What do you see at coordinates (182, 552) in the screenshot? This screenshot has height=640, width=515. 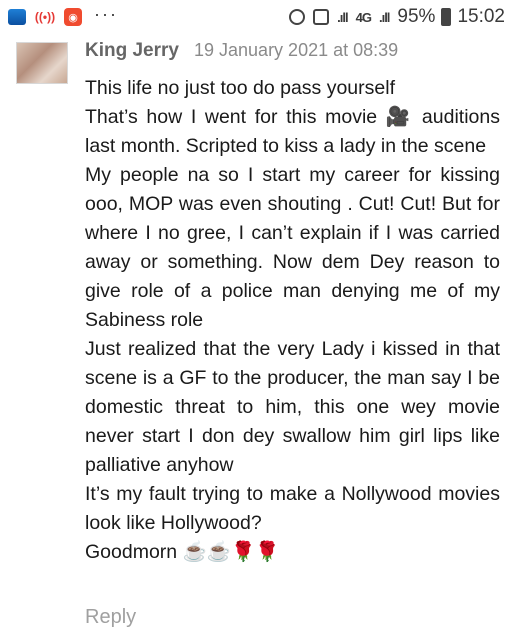 I see `comment-paragraph: Goodmorn ☕☕🌹🌹` at bounding box center [182, 552].